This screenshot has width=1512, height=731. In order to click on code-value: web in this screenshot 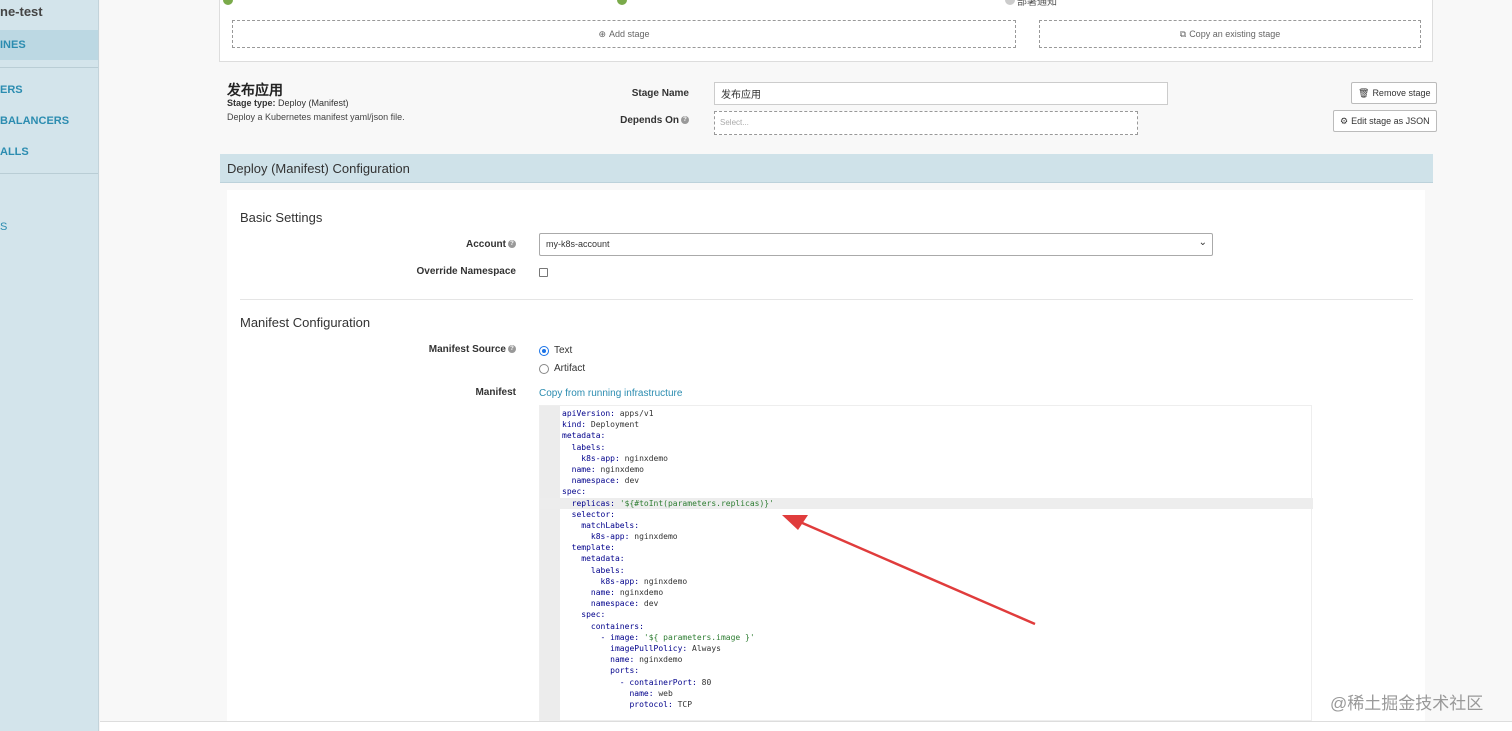, I will do `click(663, 693)`.